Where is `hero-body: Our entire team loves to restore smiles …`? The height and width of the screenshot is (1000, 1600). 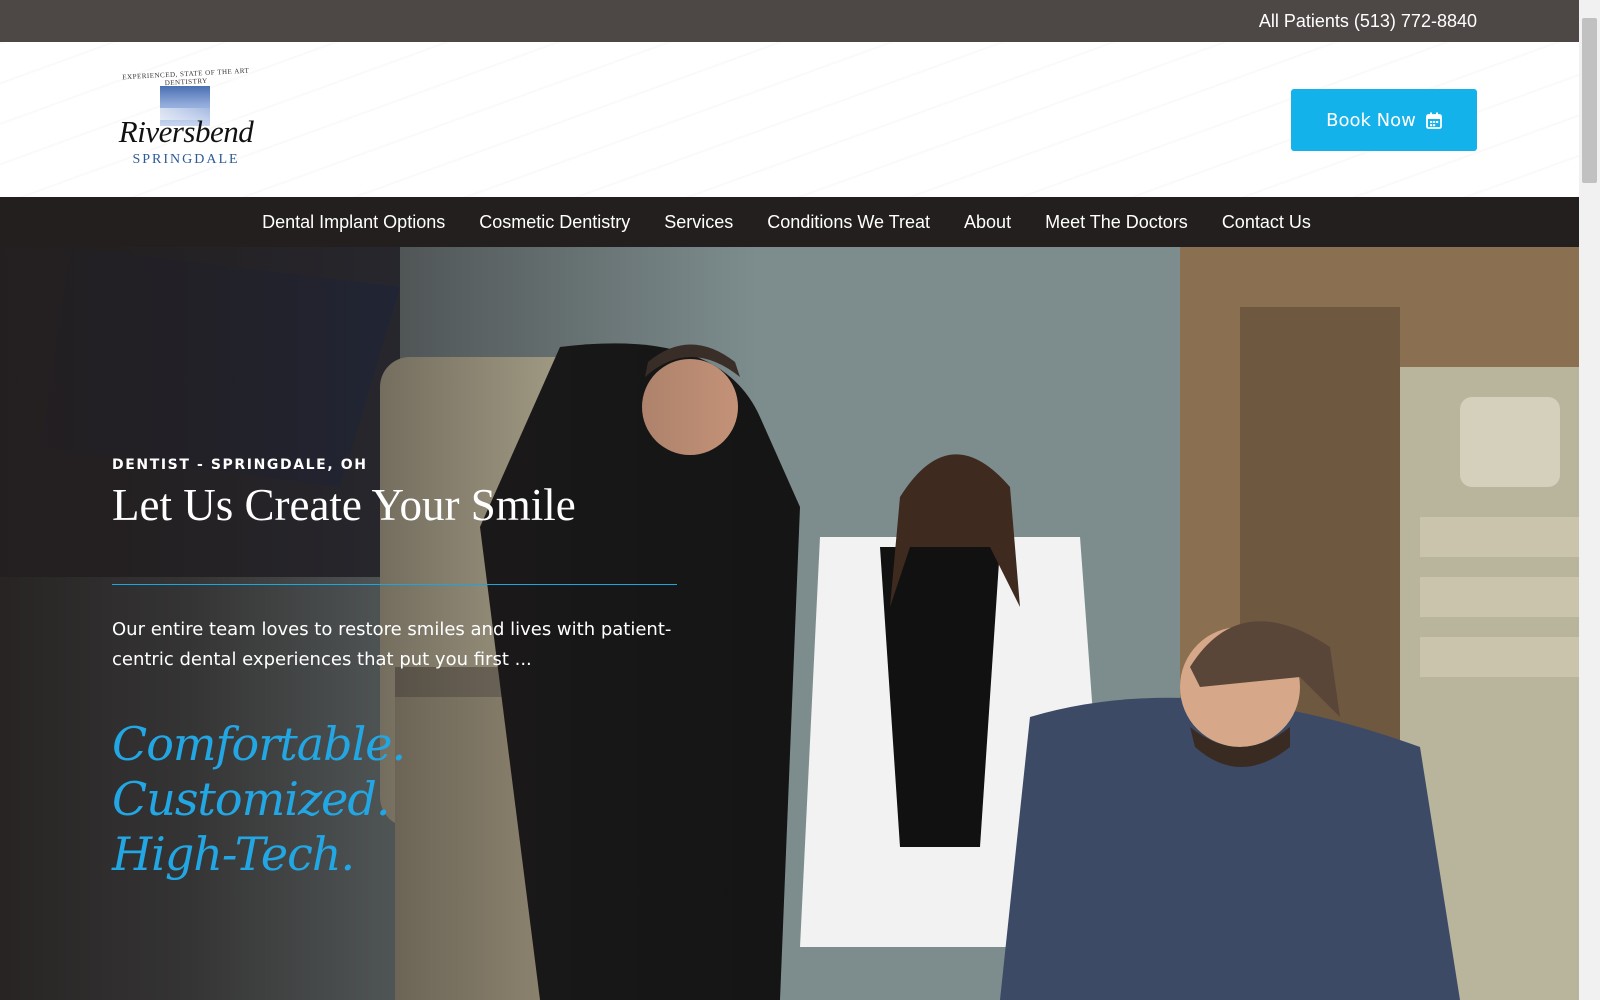 hero-body: Our entire team loves to restore smiles … is located at coordinates (392, 644).